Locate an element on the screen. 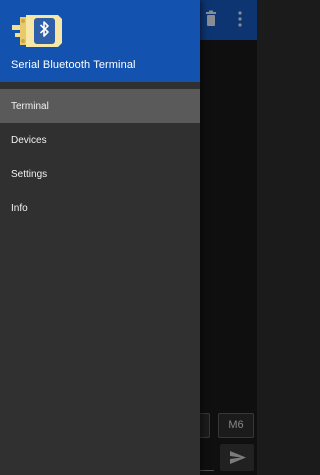  drawer-item-terminal: Terminal is located at coordinates (100, 106).